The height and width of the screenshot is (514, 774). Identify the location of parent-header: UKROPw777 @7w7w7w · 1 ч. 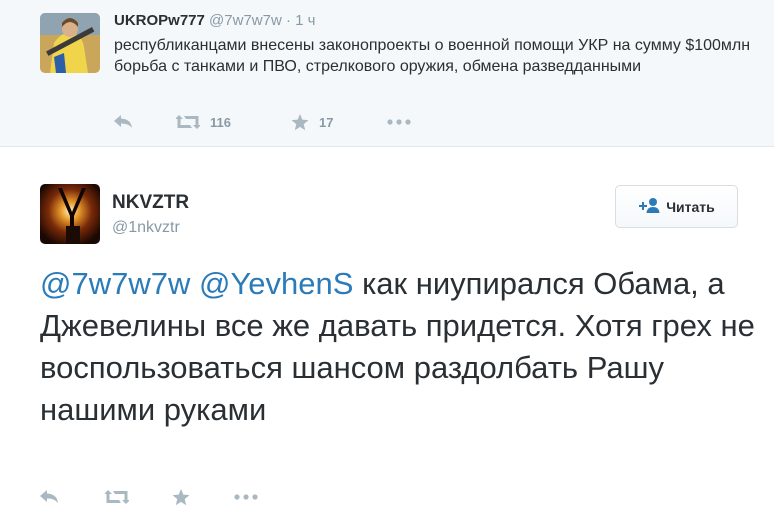
(214, 20).